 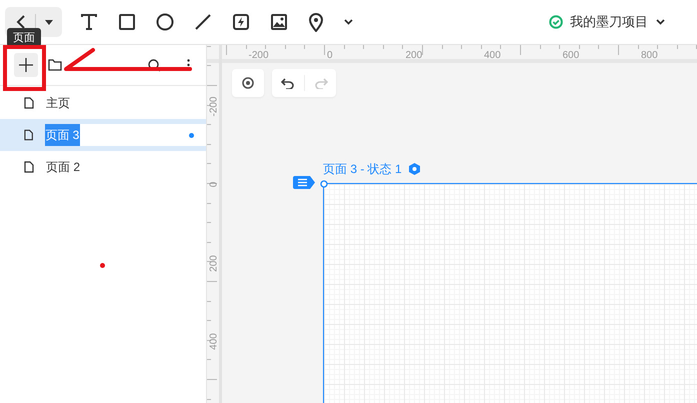 I want to click on annotation-dot, so click(x=102, y=265).